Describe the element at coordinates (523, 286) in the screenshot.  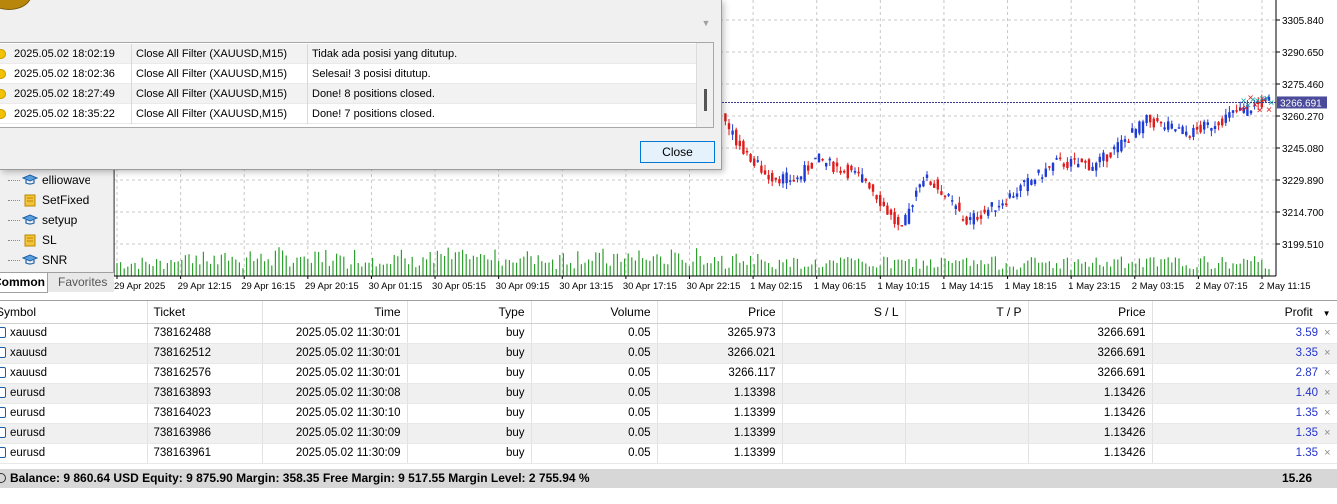
I see `time-tick-label: 30 Apr 09:15` at that location.